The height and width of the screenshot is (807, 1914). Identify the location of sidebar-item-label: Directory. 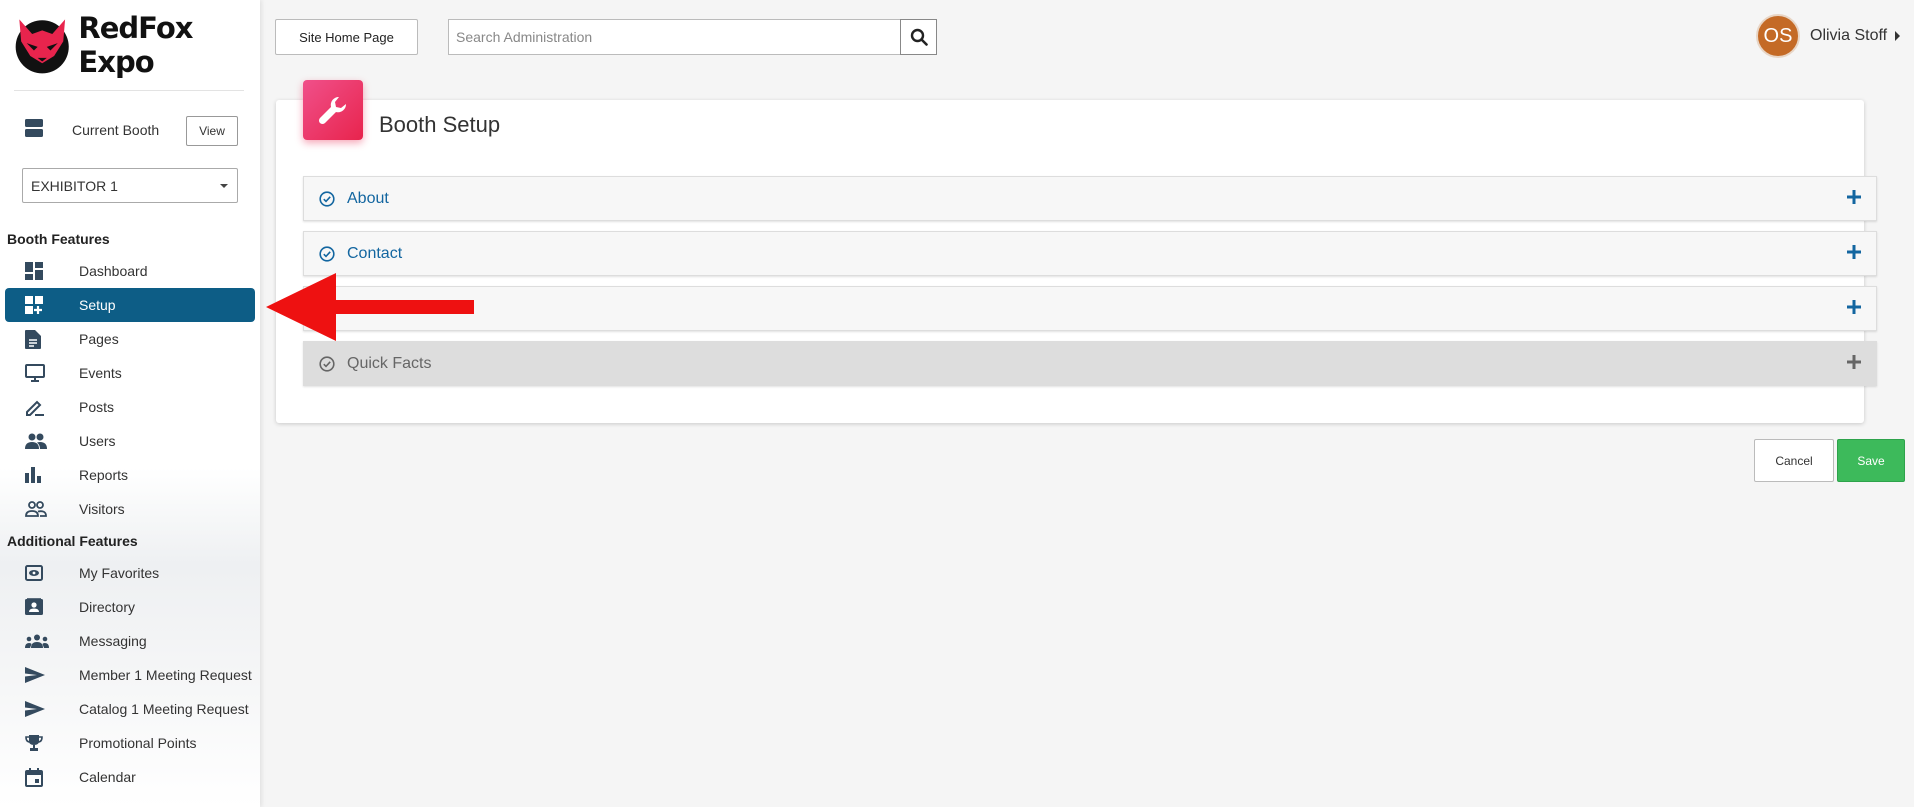
(107, 607).